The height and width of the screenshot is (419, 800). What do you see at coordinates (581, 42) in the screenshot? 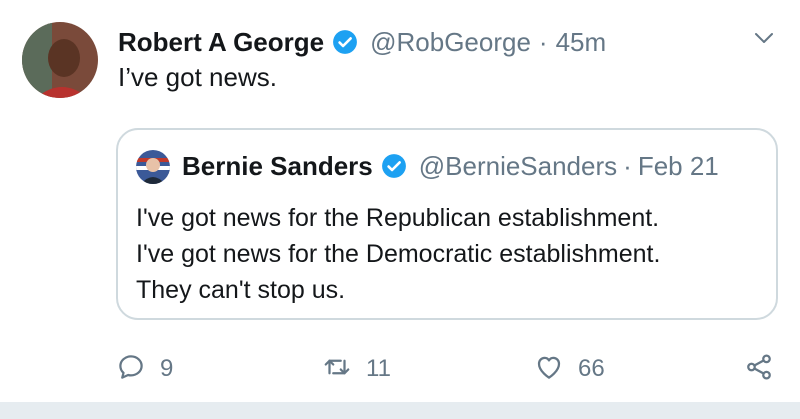
I see `tweet-timestamp: 45m` at bounding box center [581, 42].